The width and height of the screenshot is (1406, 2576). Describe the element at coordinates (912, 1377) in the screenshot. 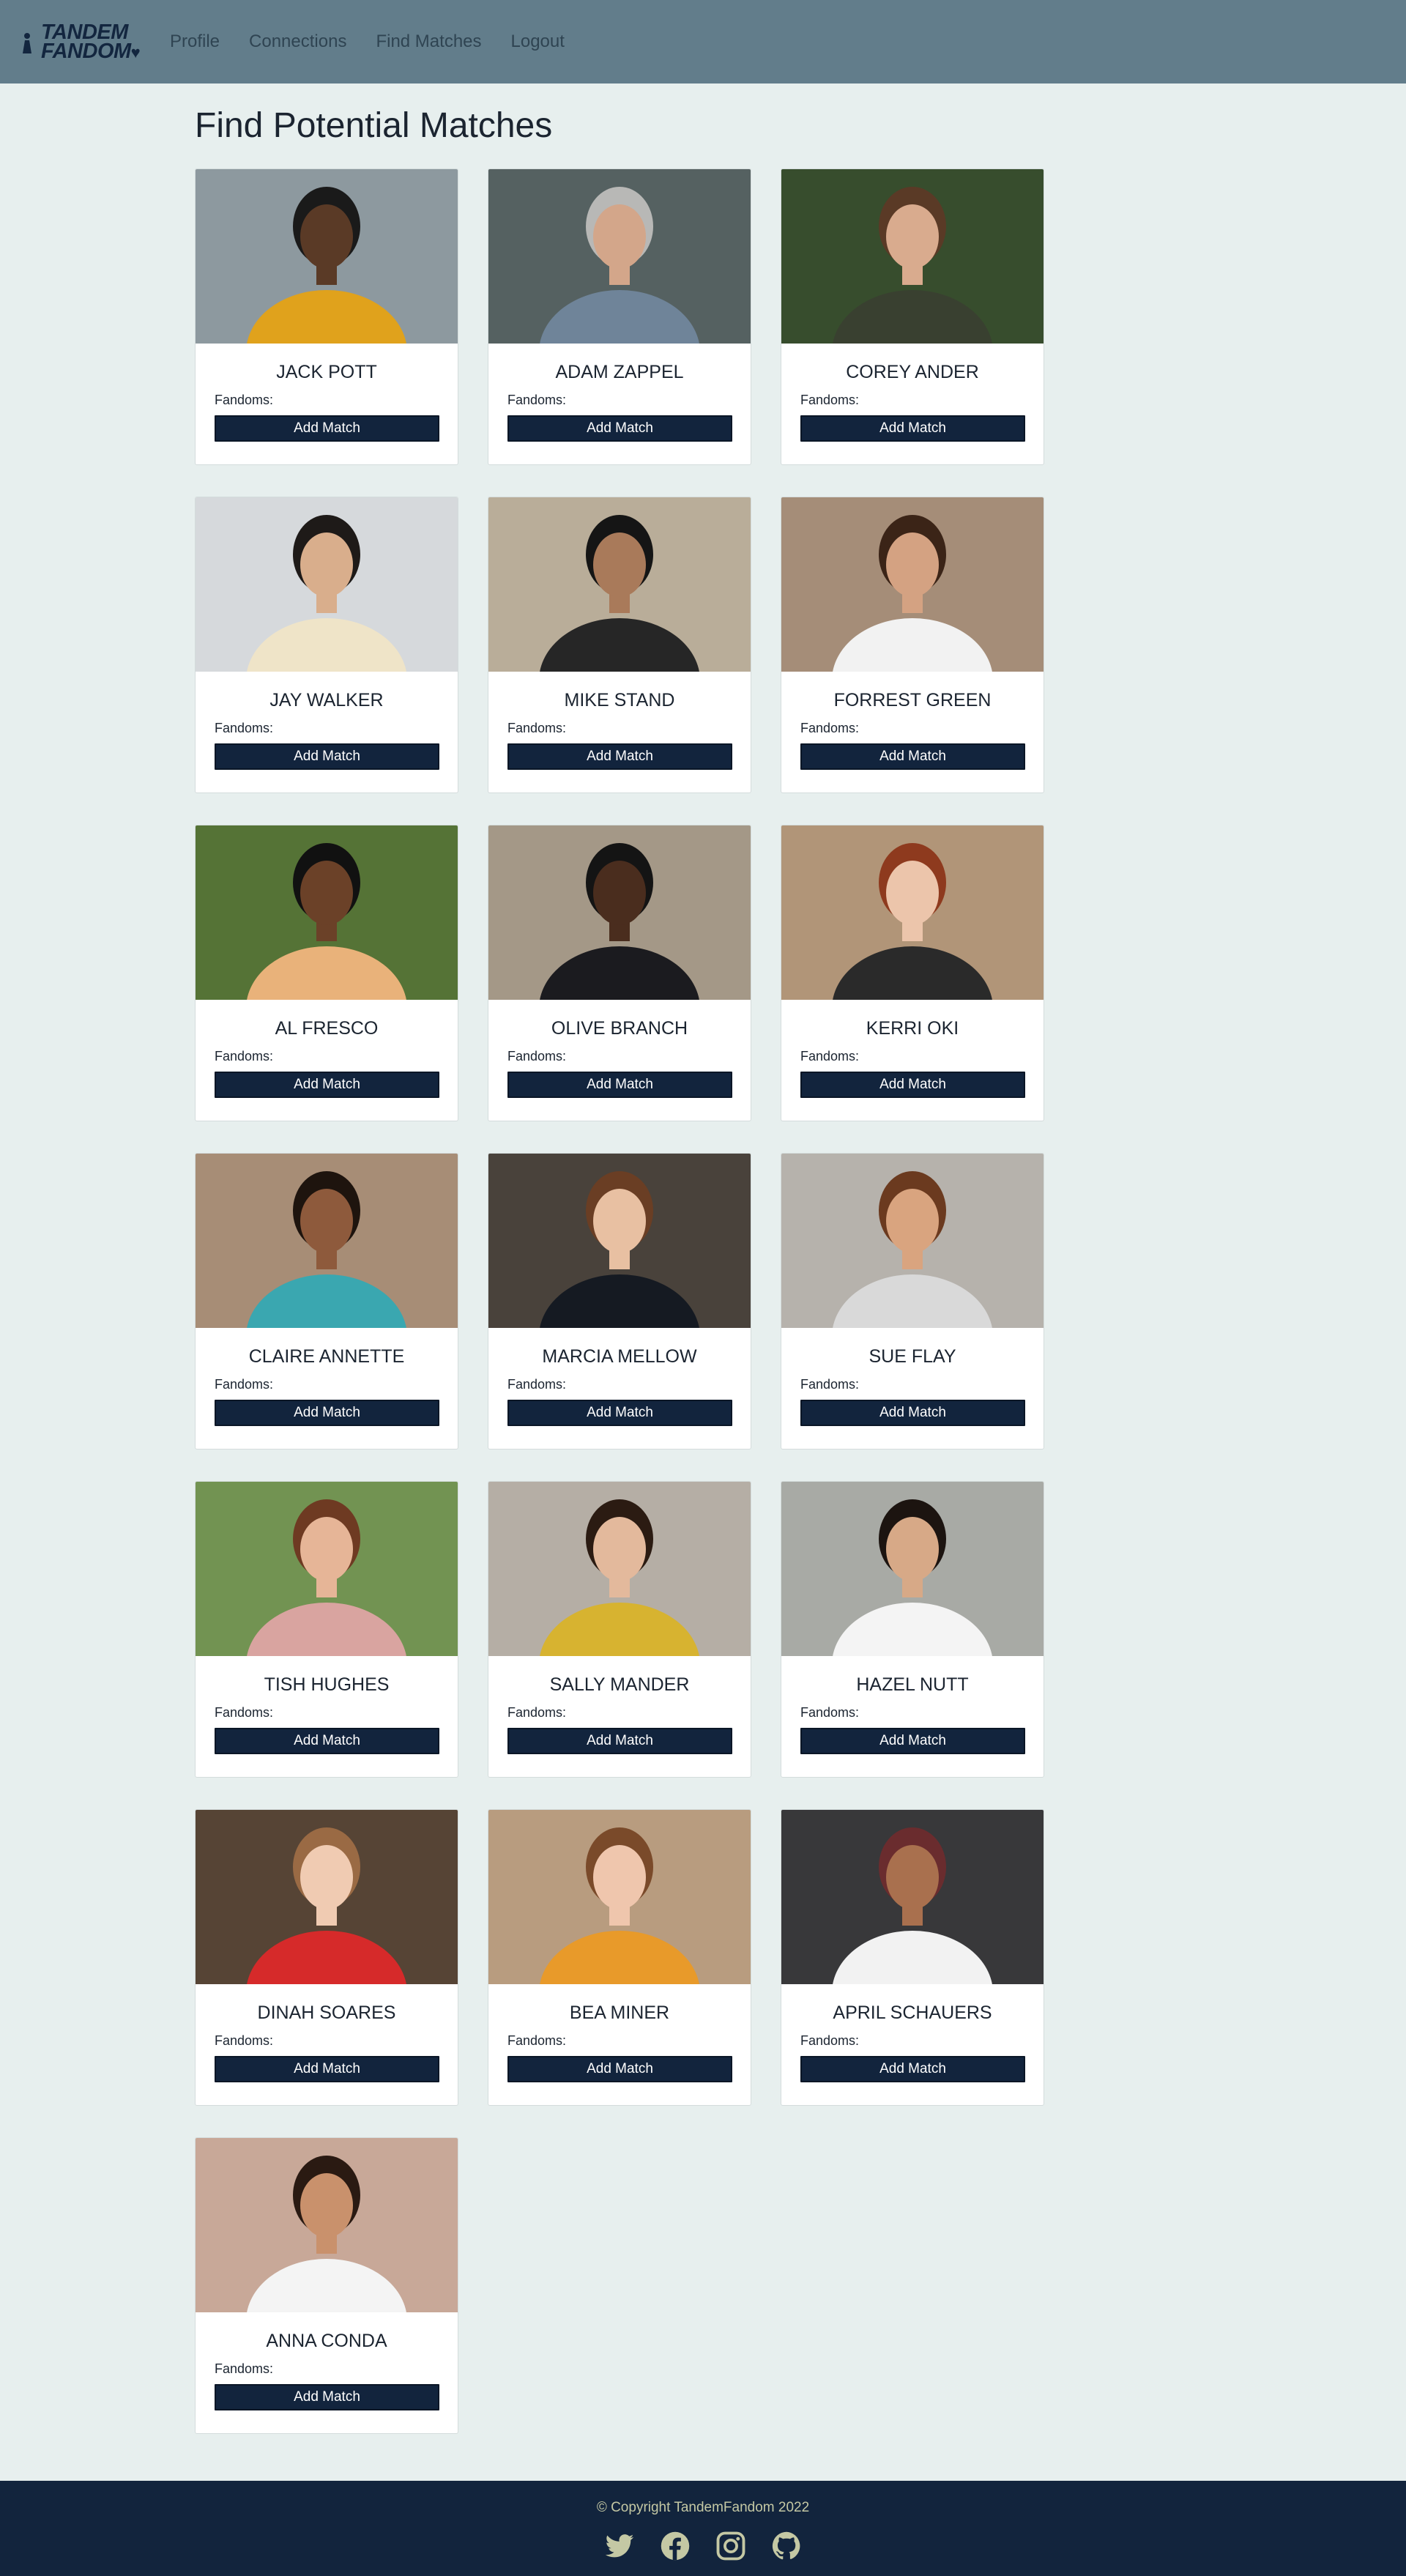

I see `card-body: SUE FLAY Fandoms: Add Match` at that location.